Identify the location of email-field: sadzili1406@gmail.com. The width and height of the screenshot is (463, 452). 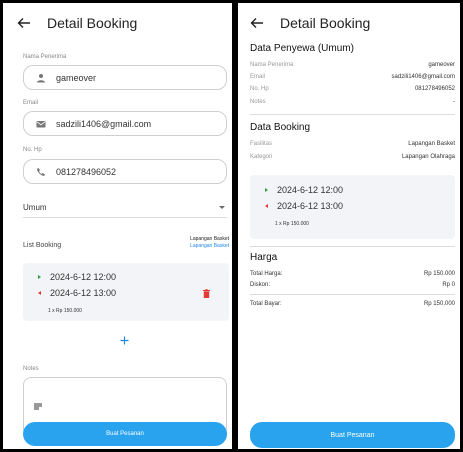
(125, 123).